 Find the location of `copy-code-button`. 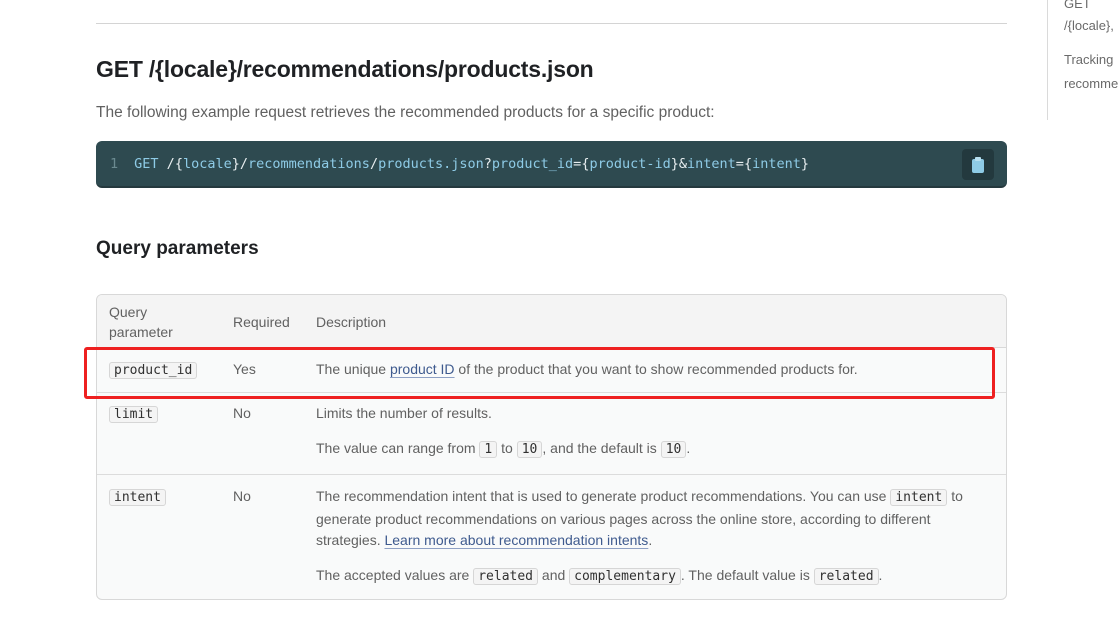

copy-code-button is located at coordinates (978, 164).